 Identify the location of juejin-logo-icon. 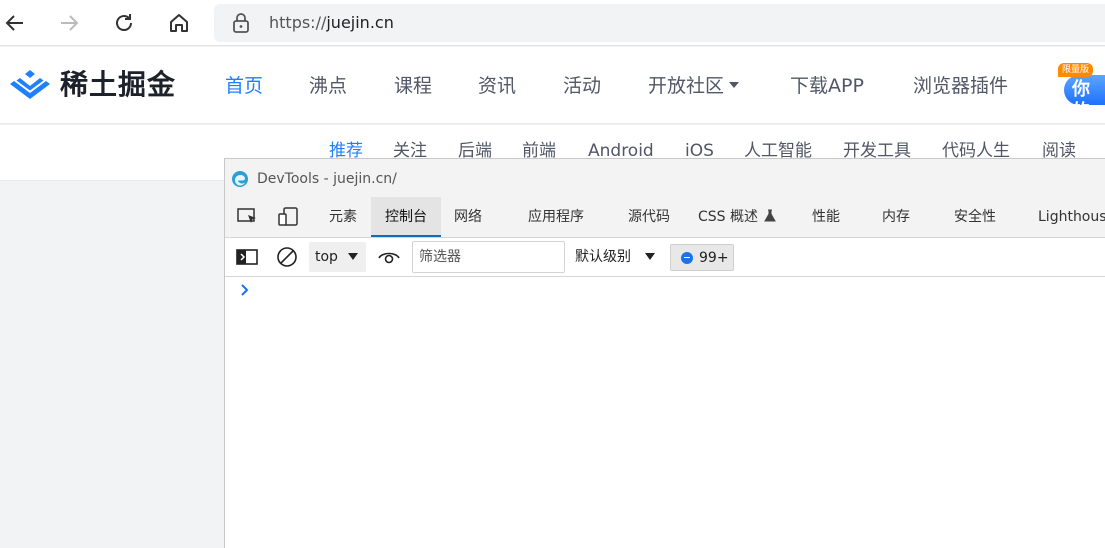
(30, 84).